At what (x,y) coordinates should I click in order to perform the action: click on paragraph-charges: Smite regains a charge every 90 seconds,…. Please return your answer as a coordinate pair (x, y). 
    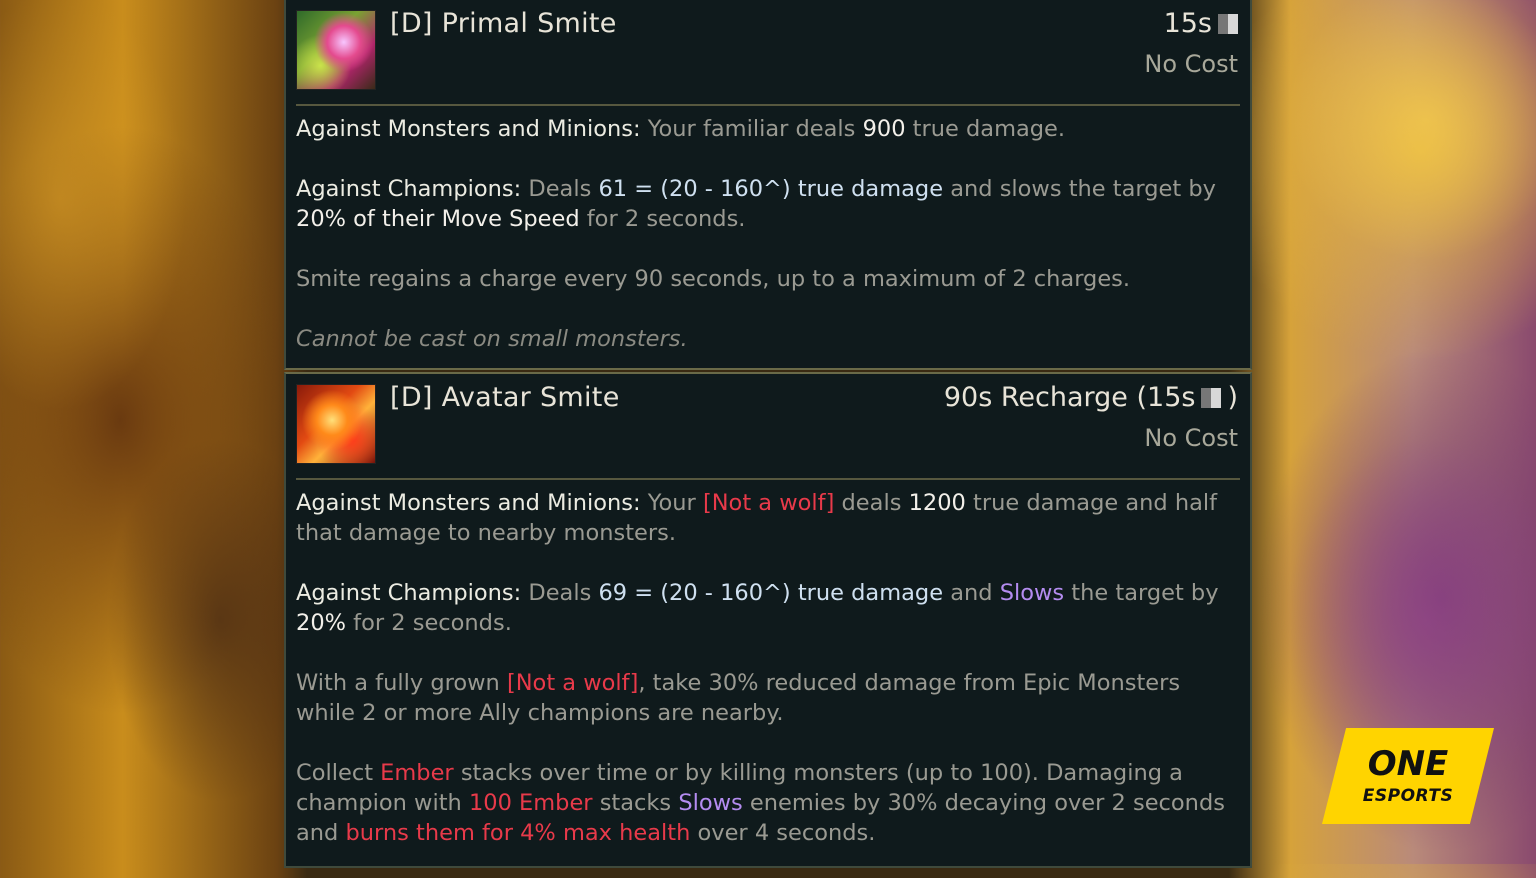
    Looking at the image, I should click on (713, 279).